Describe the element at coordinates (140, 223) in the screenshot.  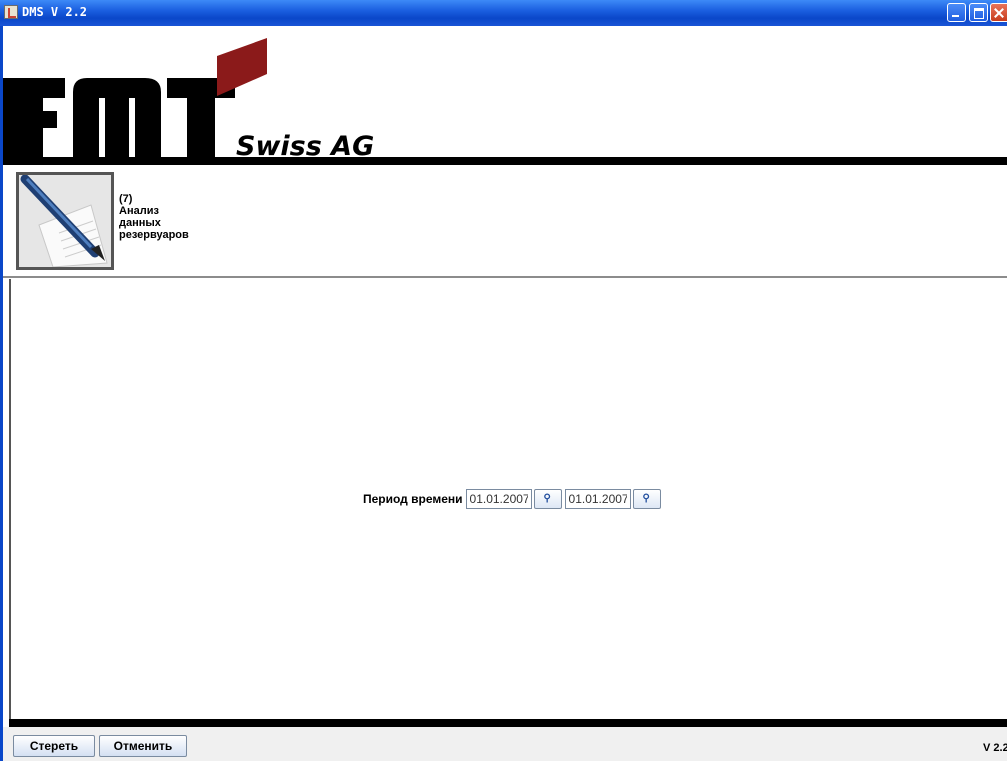
I see `module-title-line-2: данных` at that location.